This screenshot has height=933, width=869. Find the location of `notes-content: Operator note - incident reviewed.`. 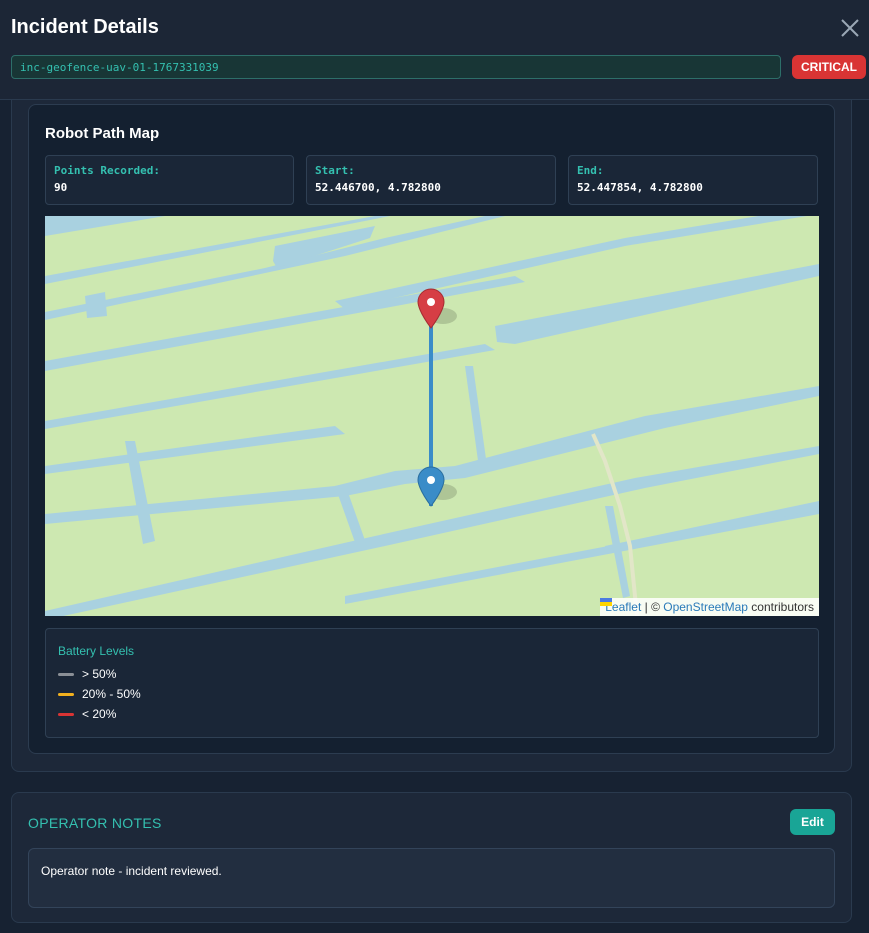

notes-content: Operator note - incident reviewed. is located at coordinates (431, 878).